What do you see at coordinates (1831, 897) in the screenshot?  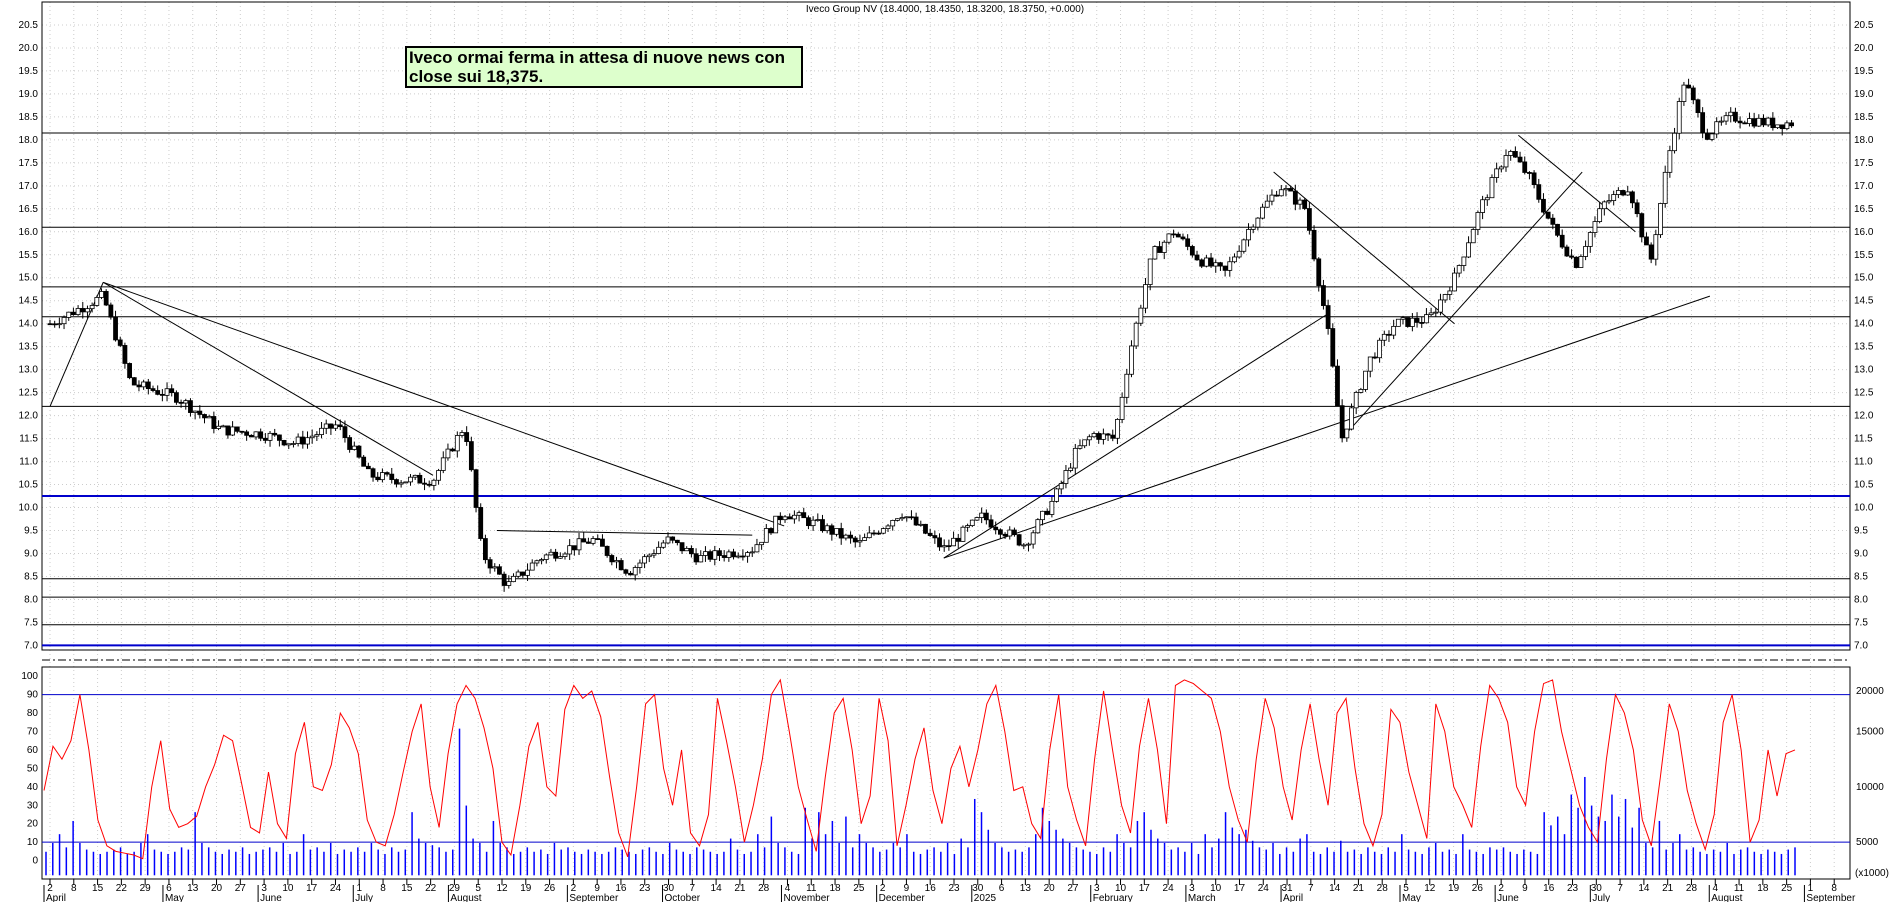 I see `month-label: September` at bounding box center [1831, 897].